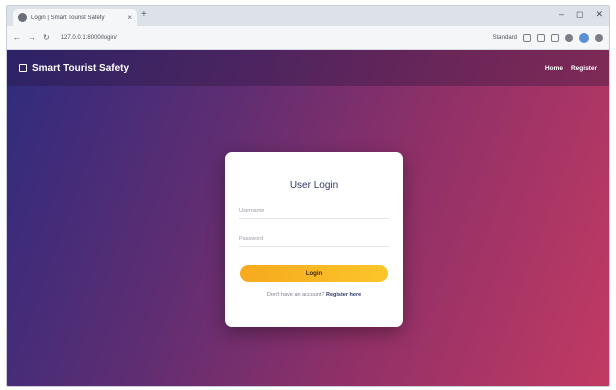 This screenshot has width=616, height=390. I want to click on password-field, so click(314, 239).